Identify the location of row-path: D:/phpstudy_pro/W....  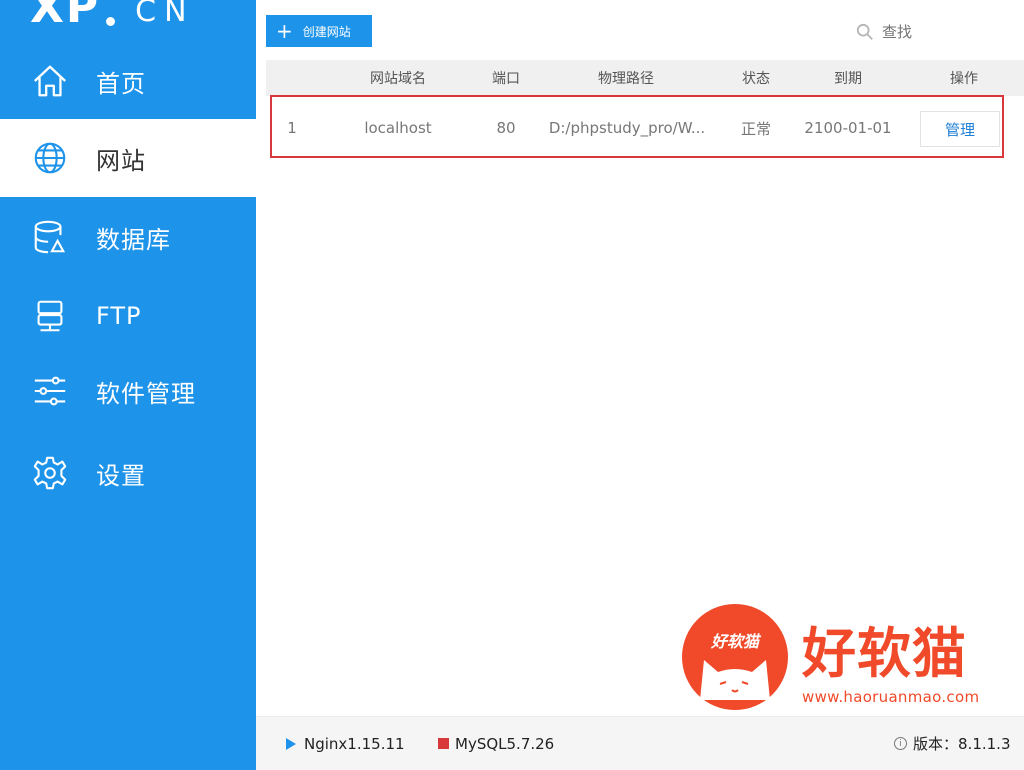
(627, 128).